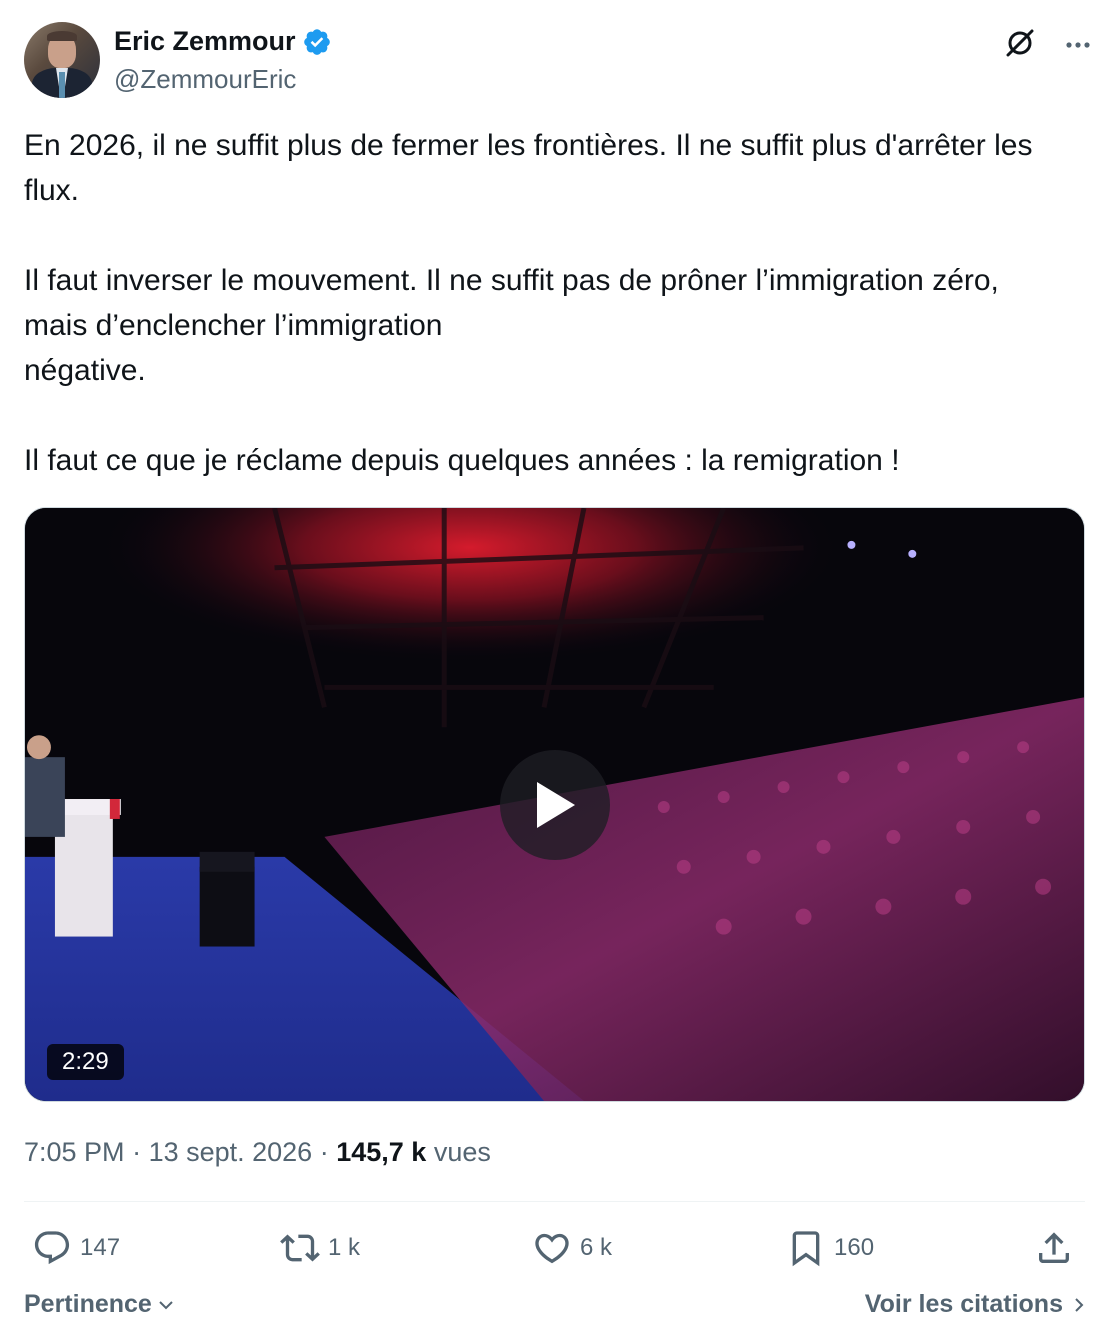 This screenshot has height=1340, width=1119. What do you see at coordinates (300, 1248) in the screenshot?
I see `repost-icon` at bounding box center [300, 1248].